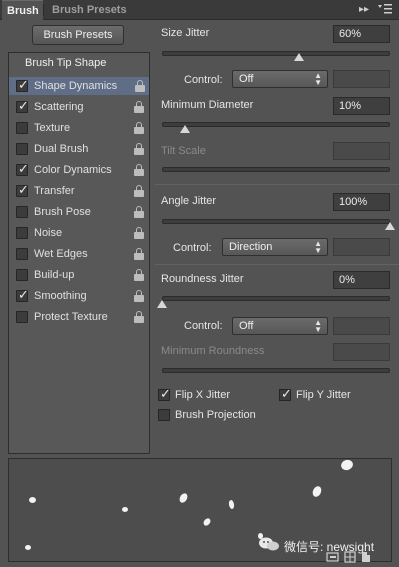 Image resolution: width=399 pixels, height=567 pixels. I want to click on option-shape-dynamics: ✓ Shape Dynamics, so click(79, 86).